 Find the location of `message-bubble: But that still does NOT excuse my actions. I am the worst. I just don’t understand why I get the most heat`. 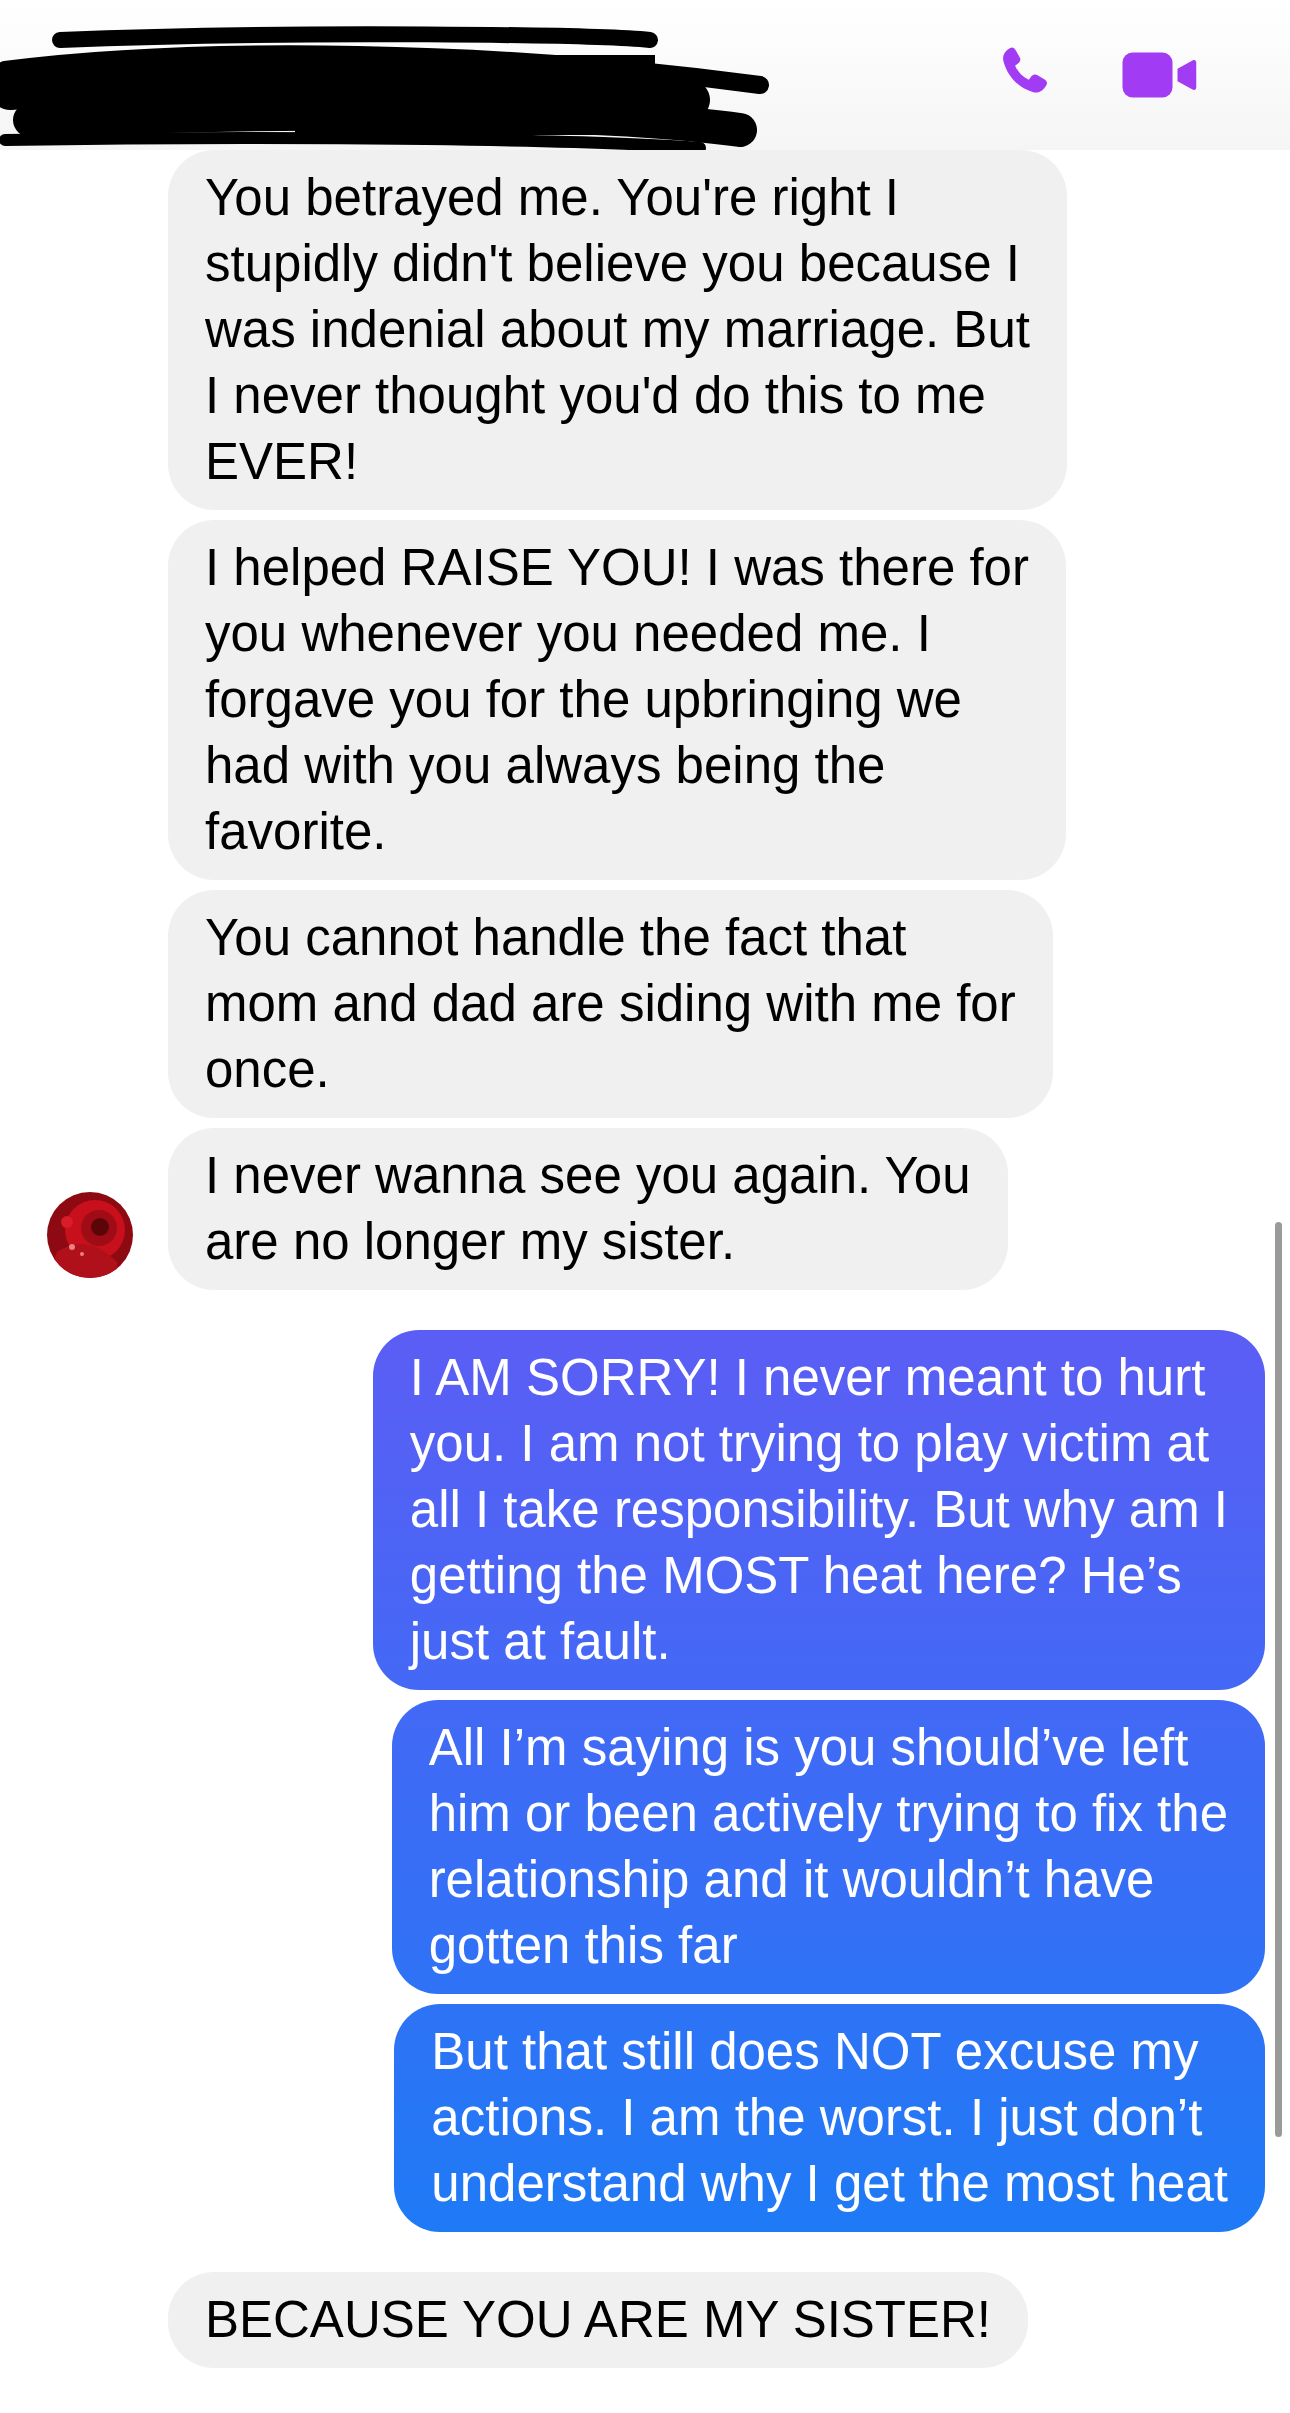

message-bubble: But that still does NOT excuse my actions. I am the worst. I just don’t understand why I get the most heat is located at coordinates (829, 2118).